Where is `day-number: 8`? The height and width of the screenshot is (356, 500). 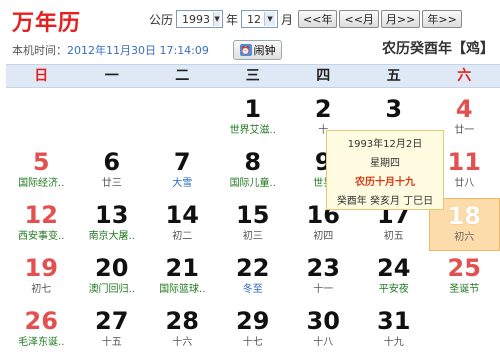
day-number: 8 is located at coordinates (253, 162).